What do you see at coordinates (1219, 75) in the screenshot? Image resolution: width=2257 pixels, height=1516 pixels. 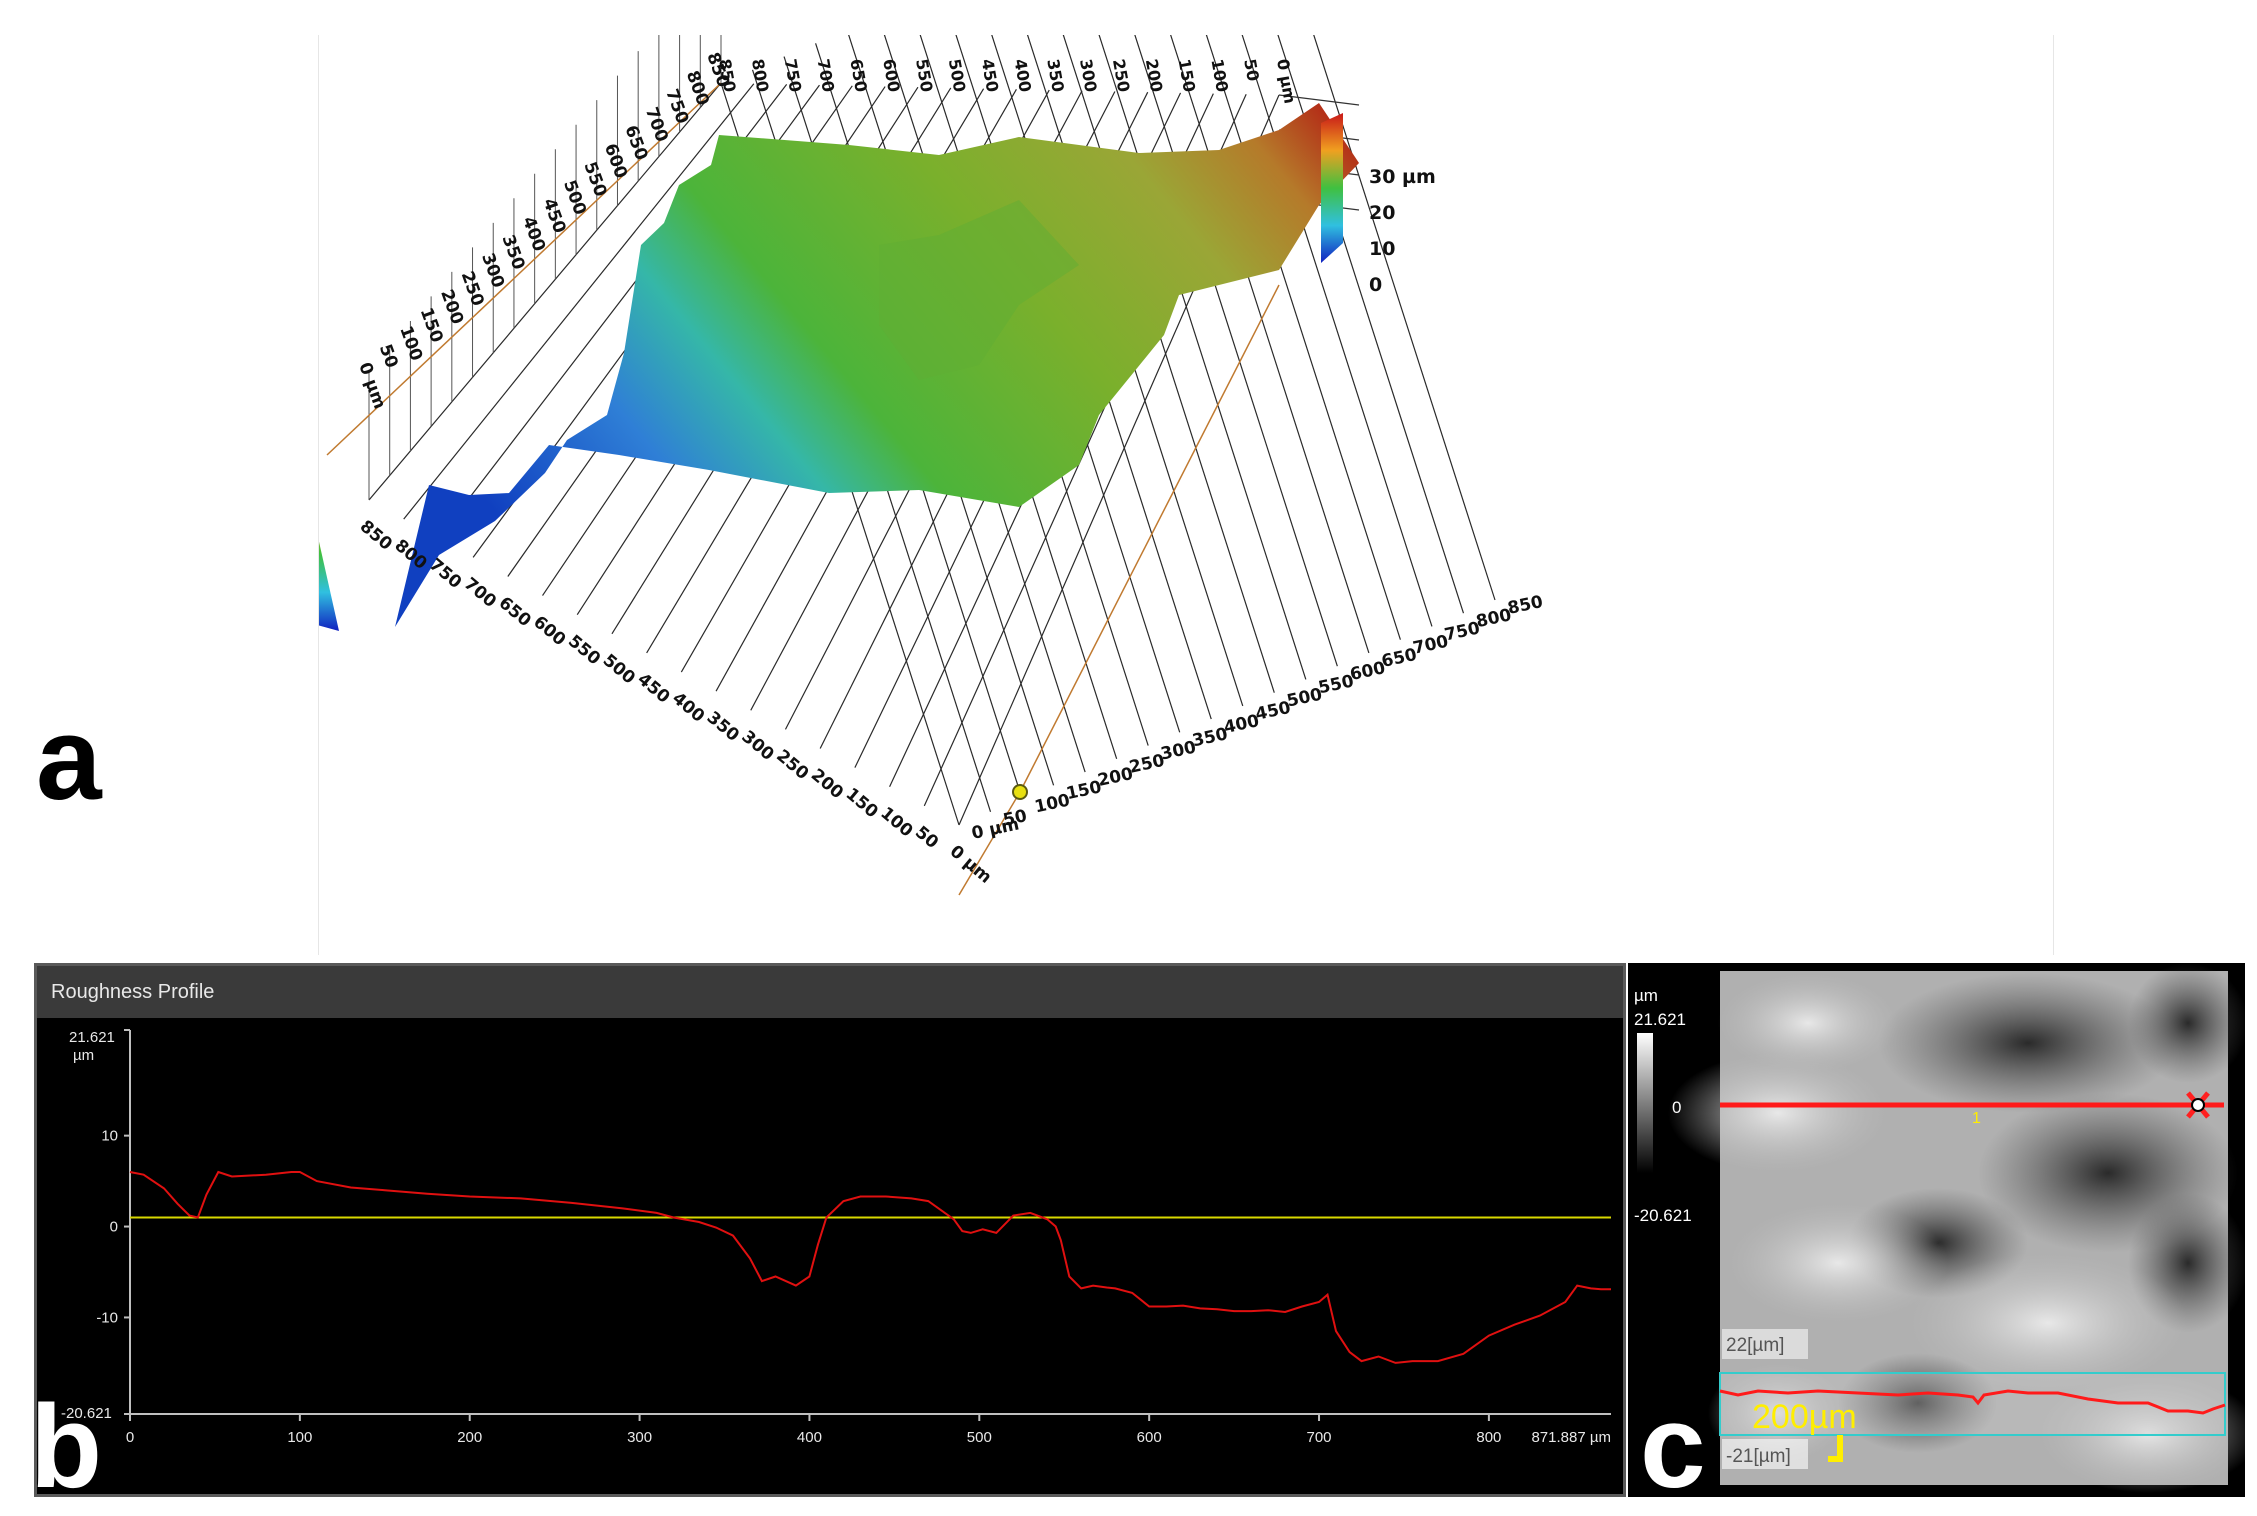 I see `top-back-tick-label: 100` at bounding box center [1219, 75].